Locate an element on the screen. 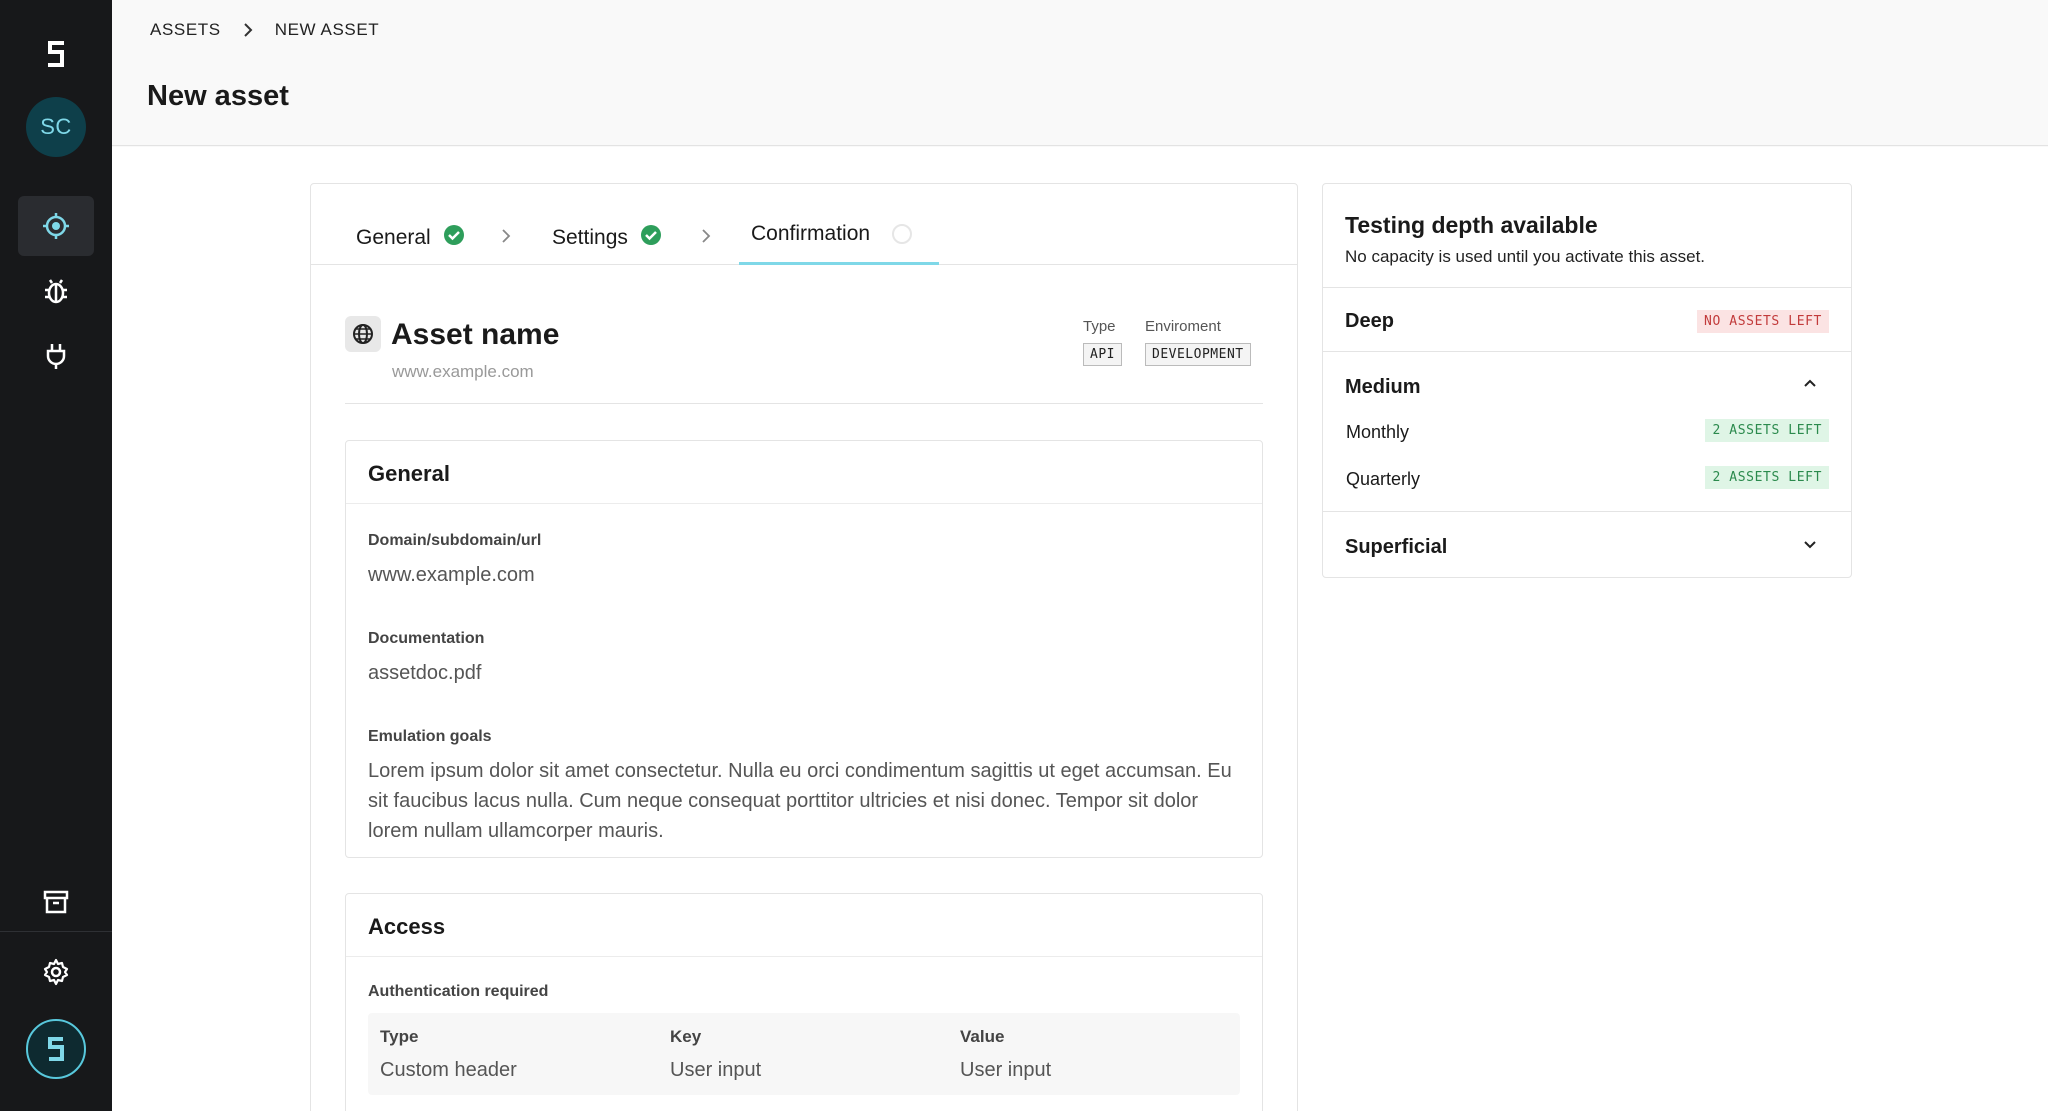  medium-monthly-label: Monthly is located at coordinates (1378, 432).